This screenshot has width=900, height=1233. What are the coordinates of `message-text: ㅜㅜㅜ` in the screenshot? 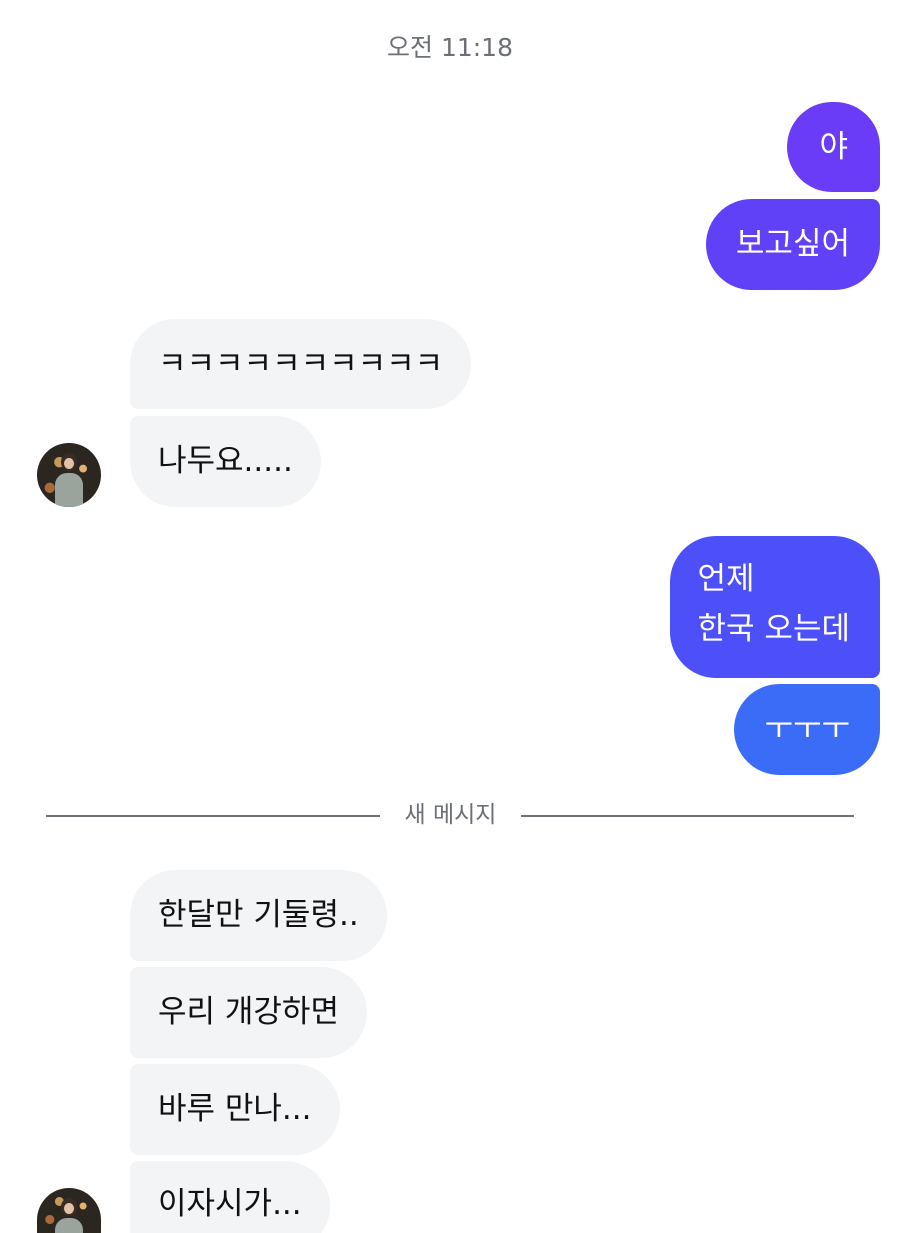 It's located at (807, 729).